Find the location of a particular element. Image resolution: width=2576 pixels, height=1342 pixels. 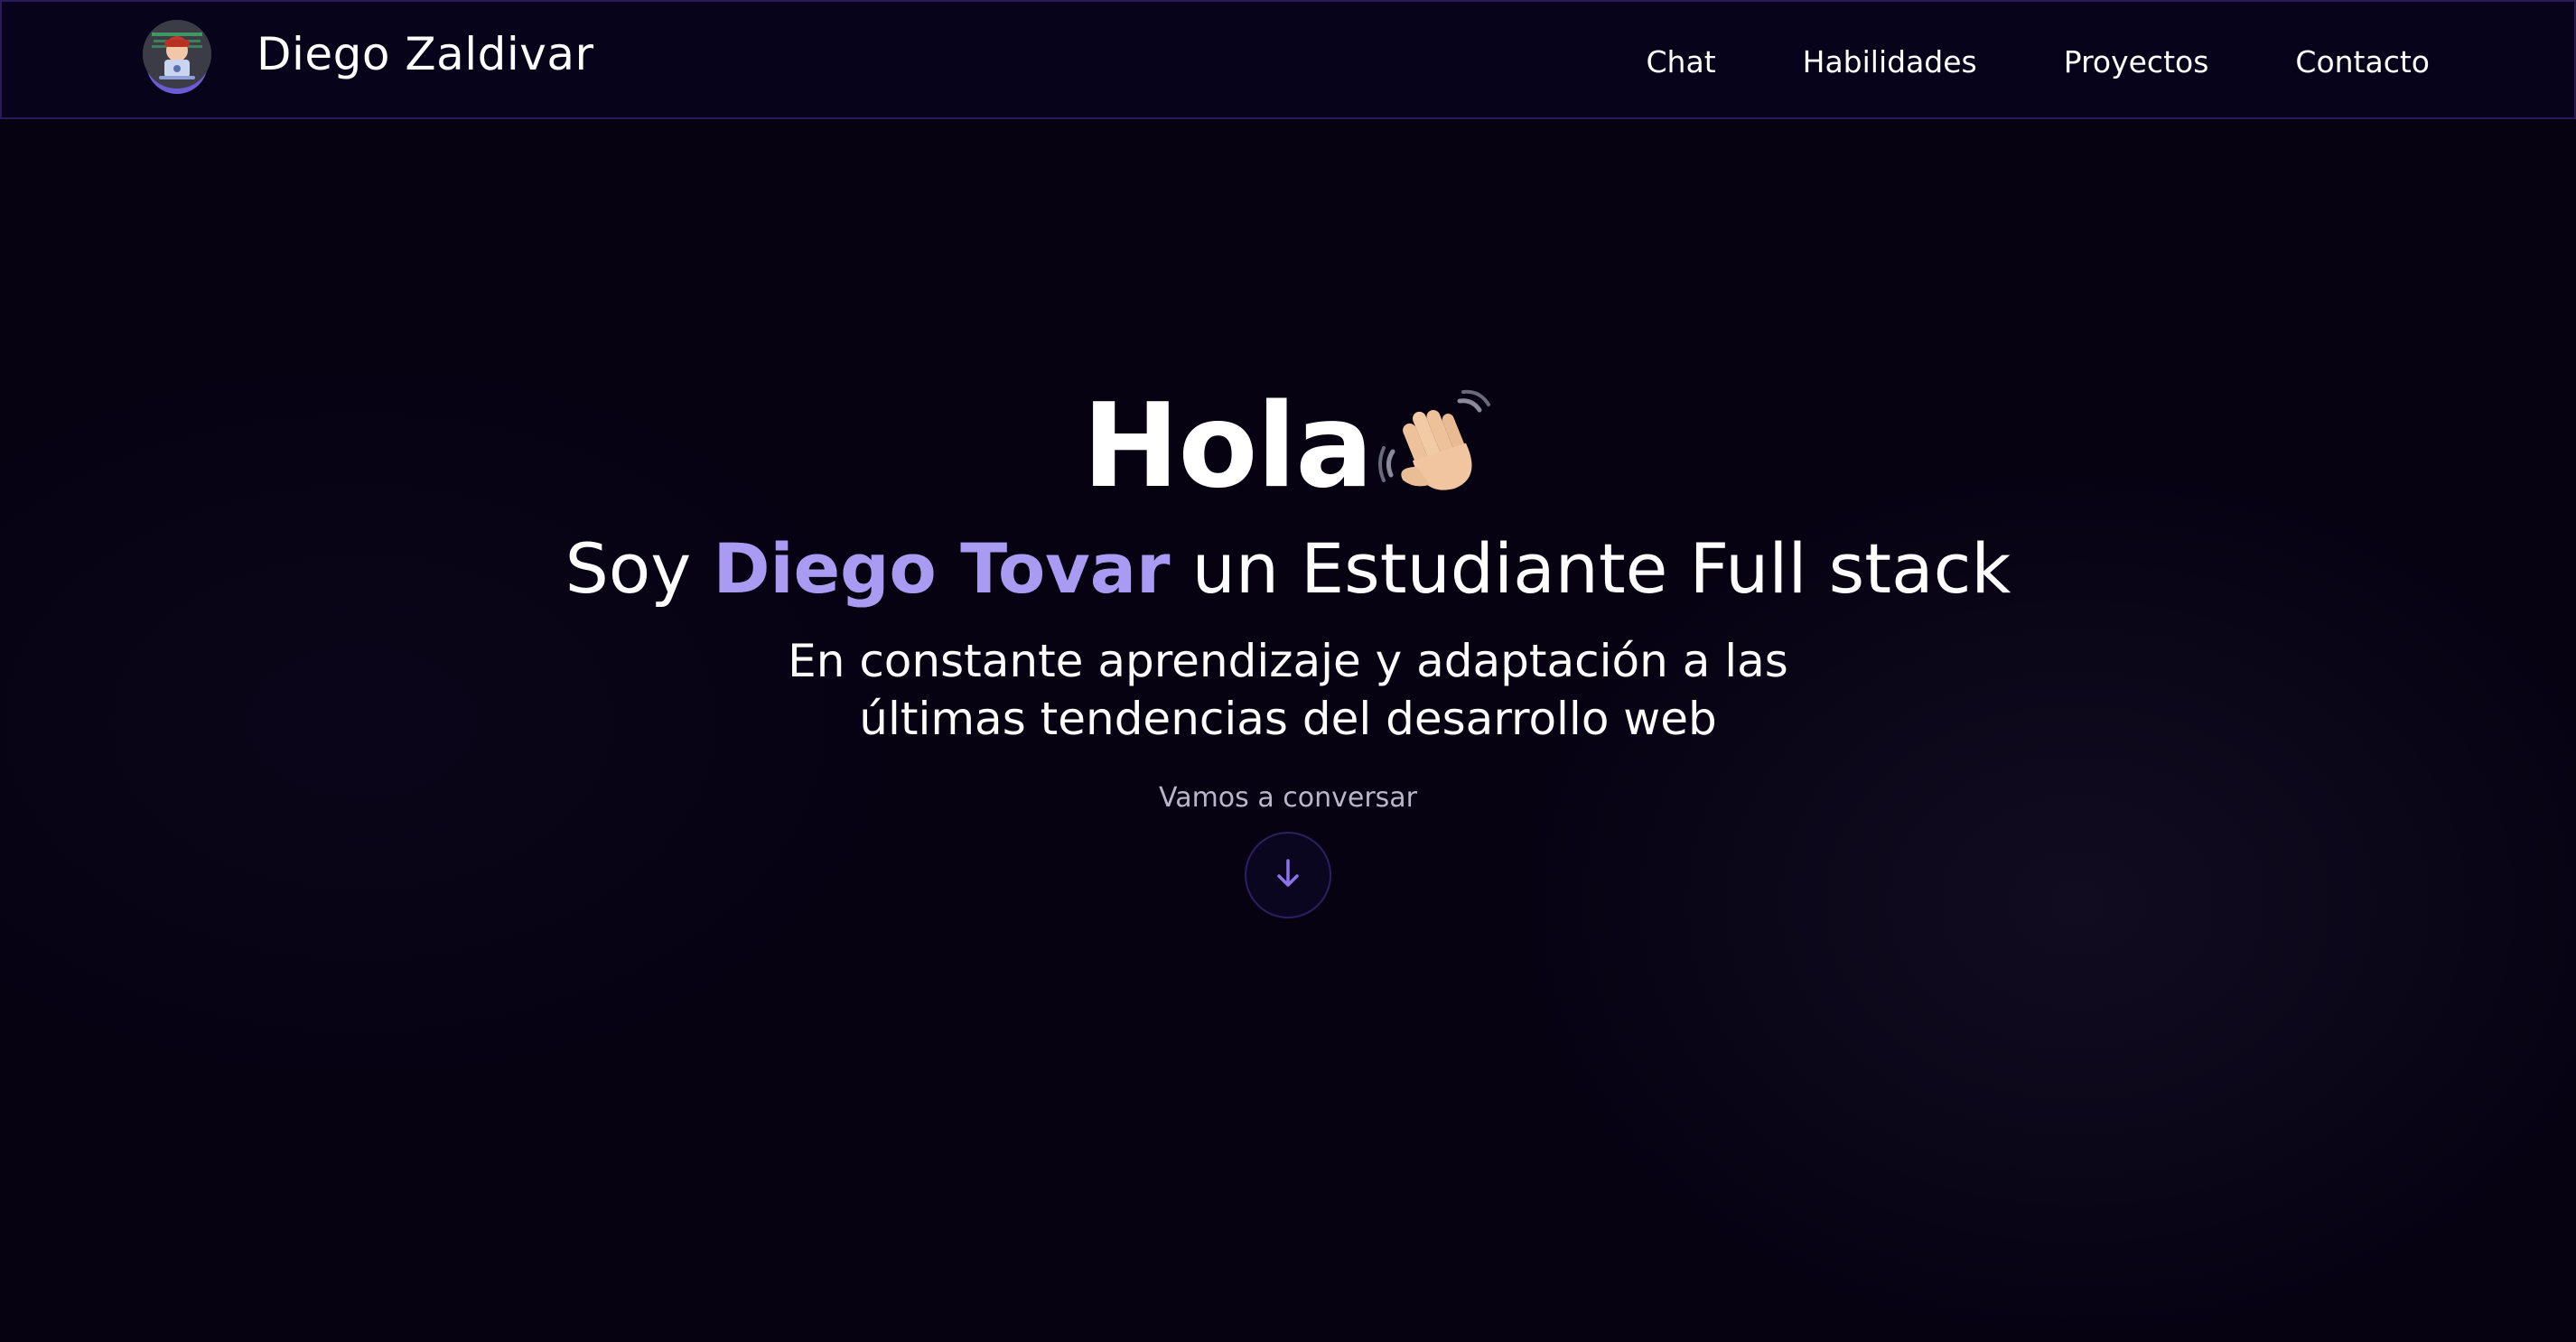

arrow-down-icon is located at coordinates (1288, 875).